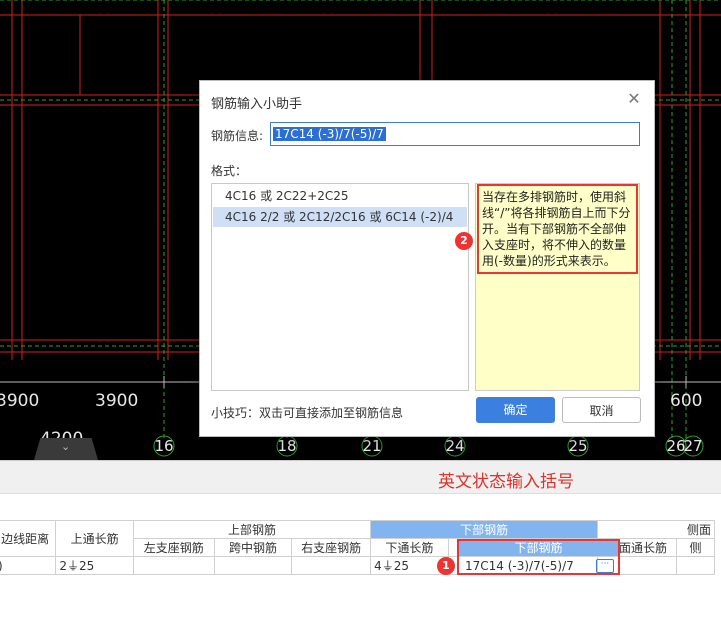  I want to click on annotation-bar: 英文状态输入括号, so click(360, 477).